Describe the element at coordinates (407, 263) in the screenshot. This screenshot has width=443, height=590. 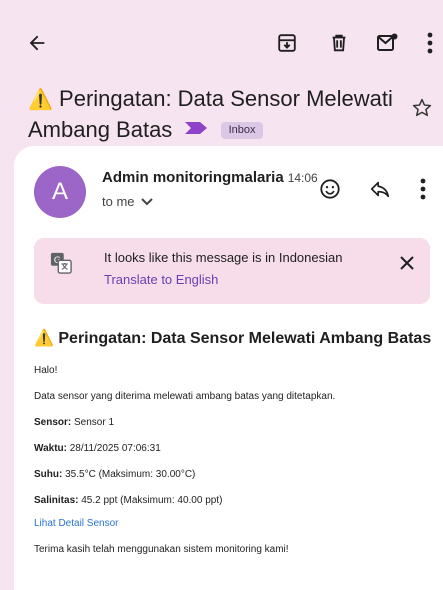
I see `close-icon` at that location.